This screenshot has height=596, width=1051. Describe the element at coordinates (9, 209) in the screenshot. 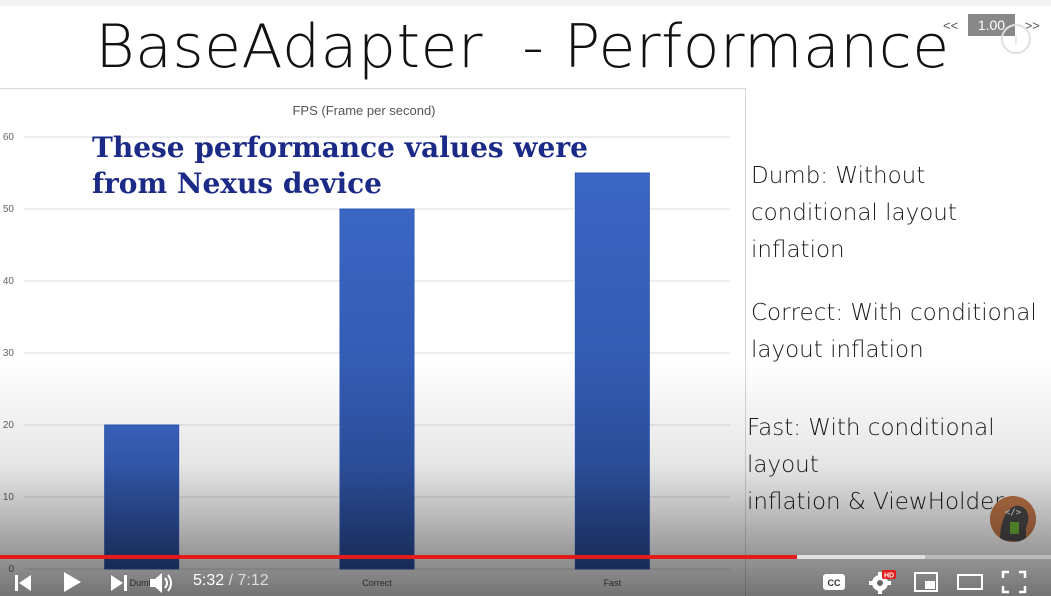

I see `y-tick-label: 50` at that location.